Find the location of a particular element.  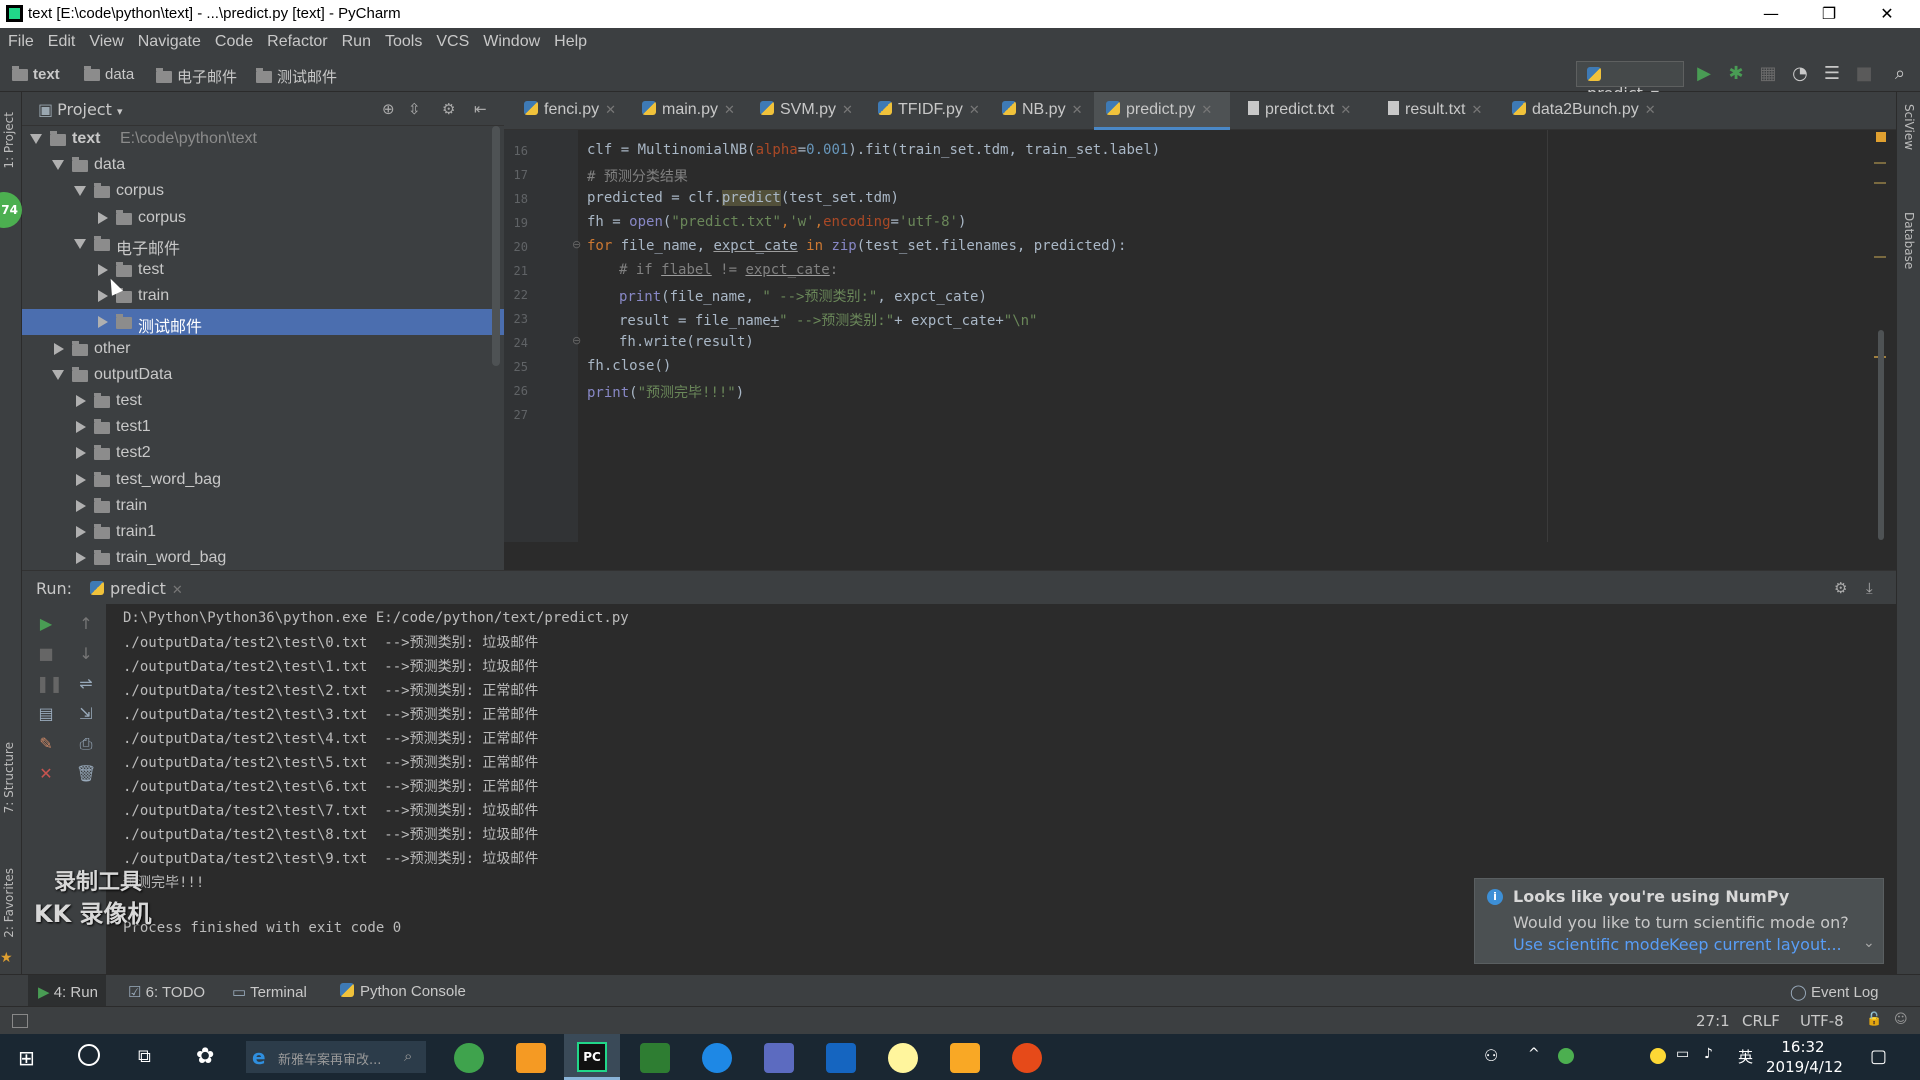

tree-item: train1 is located at coordinates (263, 532).